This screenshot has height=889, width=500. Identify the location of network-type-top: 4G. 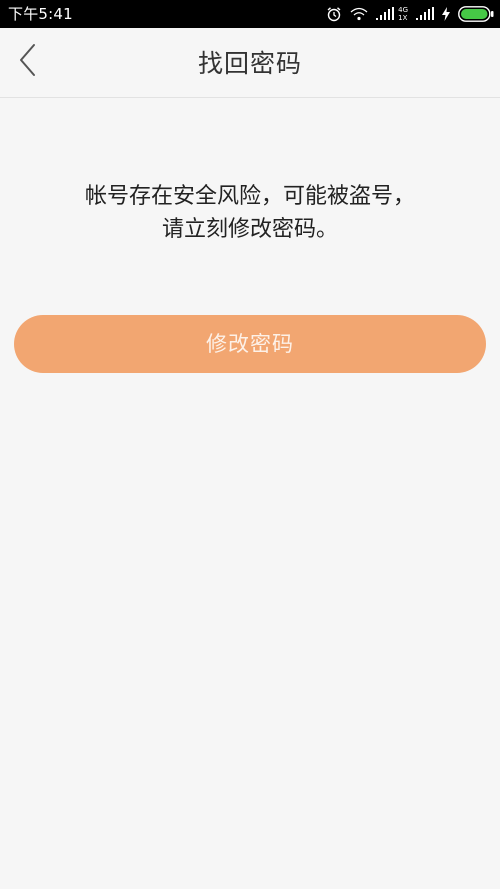
(403, 10).